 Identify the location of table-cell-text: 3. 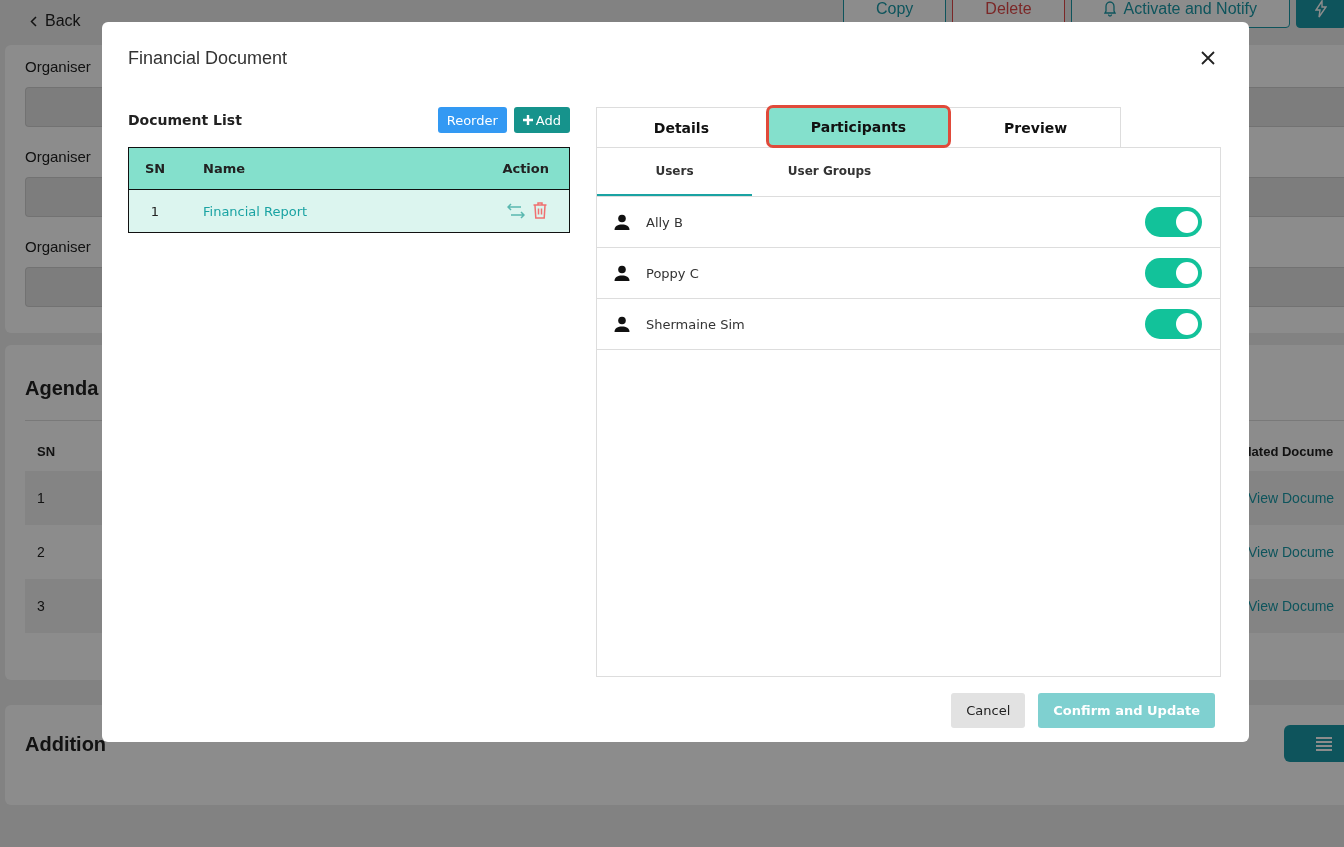
(41, 606).